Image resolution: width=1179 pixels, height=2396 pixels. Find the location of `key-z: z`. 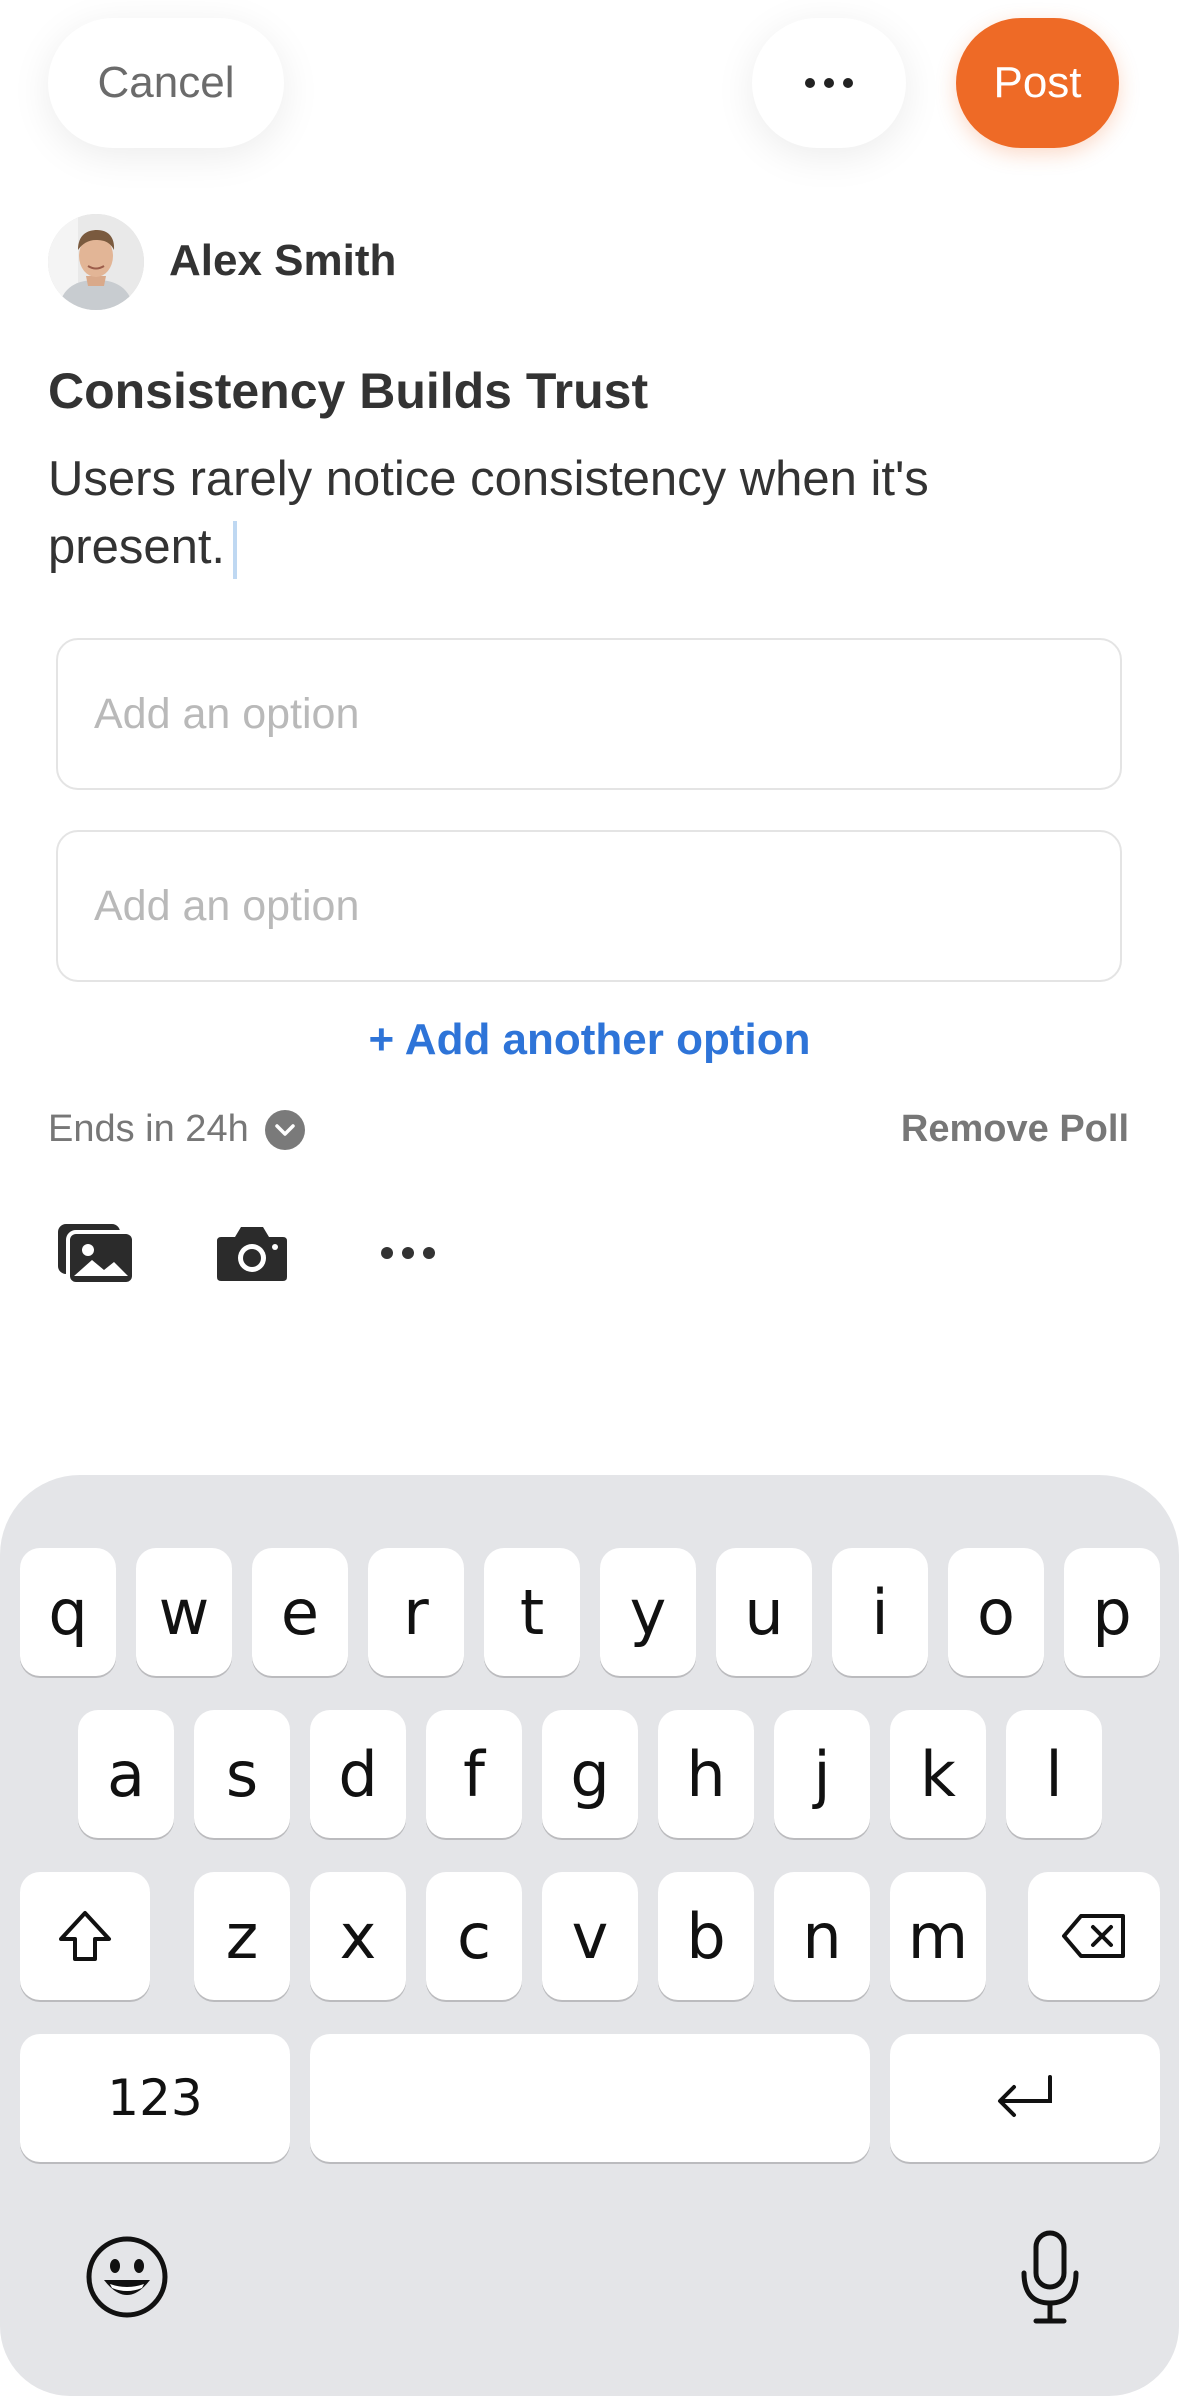

key-z: z is located at coordinates (242, 1936).